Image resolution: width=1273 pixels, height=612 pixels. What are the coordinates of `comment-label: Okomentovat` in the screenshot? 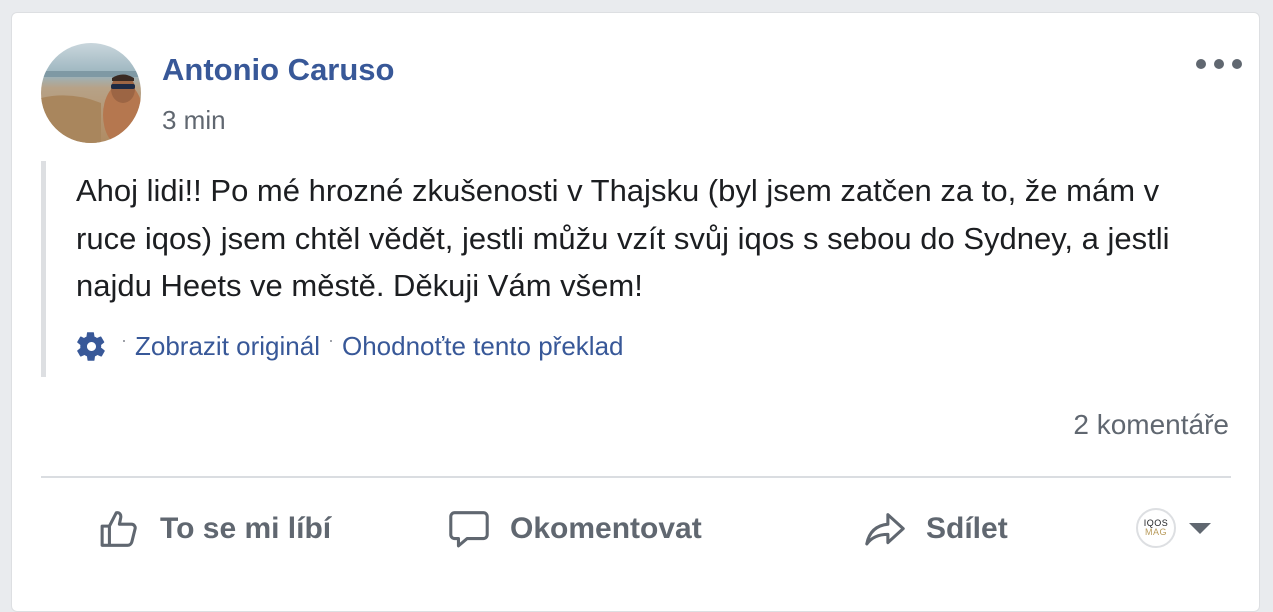 It's located at (606, 528).